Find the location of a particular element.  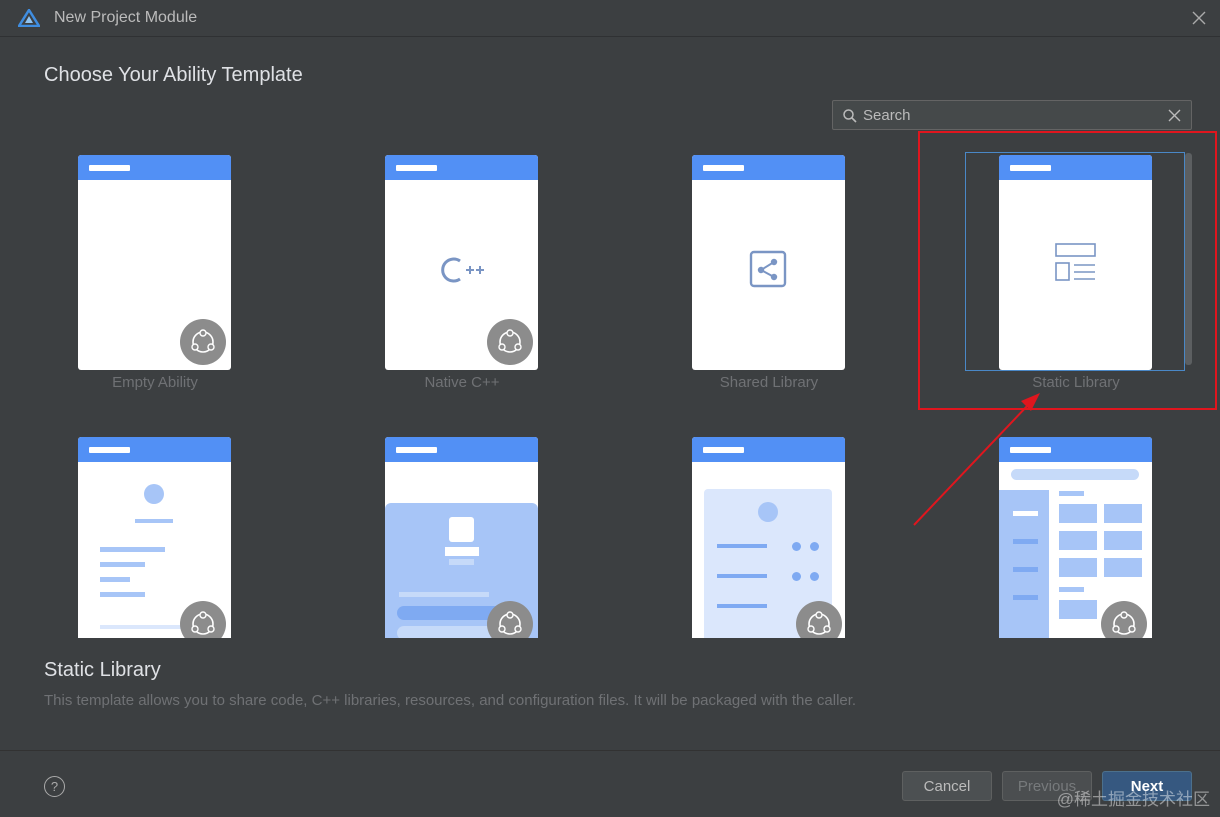

template-tile-native-cpp: Native C++ is located at coordinates (462, 270).